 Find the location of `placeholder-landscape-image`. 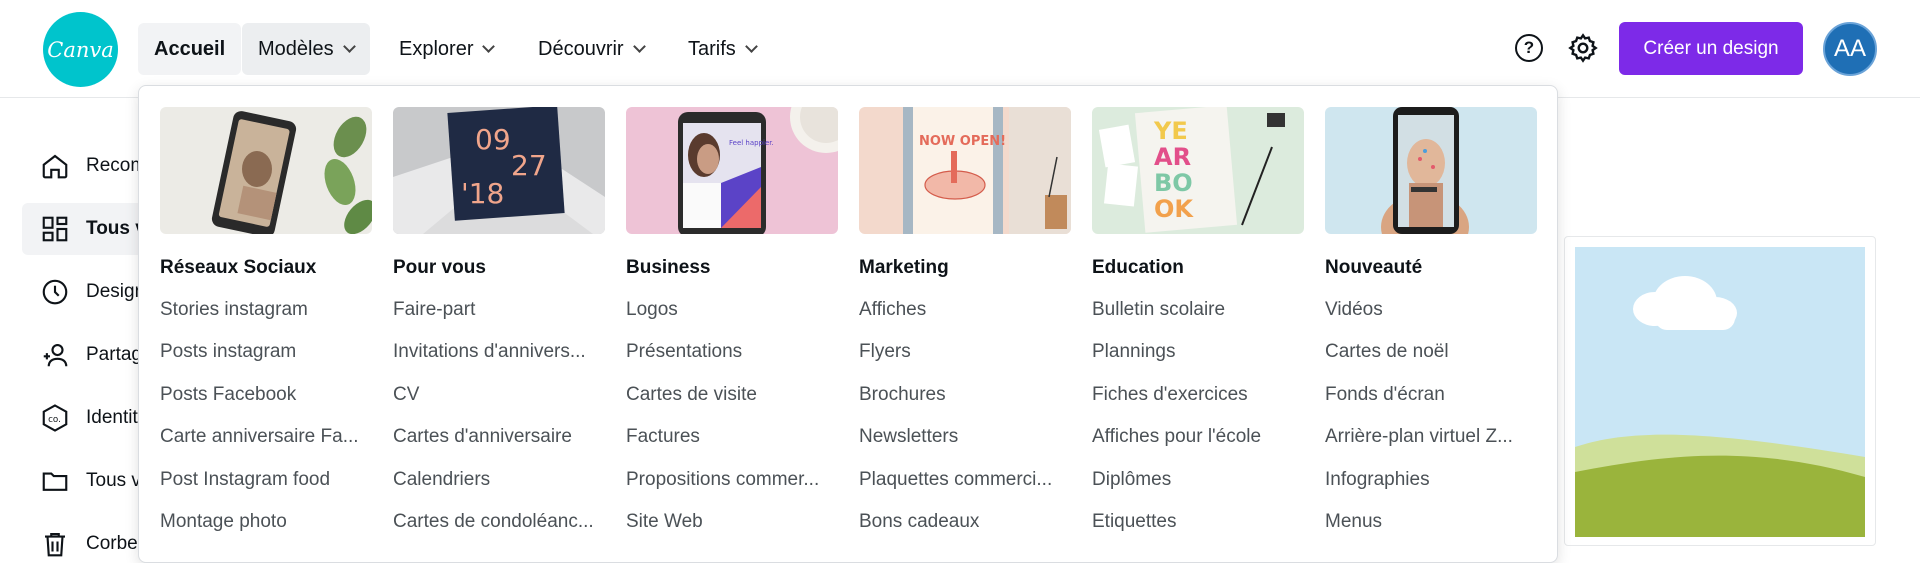

placeholder-landscape-image is located at coordinates (1720, 392).